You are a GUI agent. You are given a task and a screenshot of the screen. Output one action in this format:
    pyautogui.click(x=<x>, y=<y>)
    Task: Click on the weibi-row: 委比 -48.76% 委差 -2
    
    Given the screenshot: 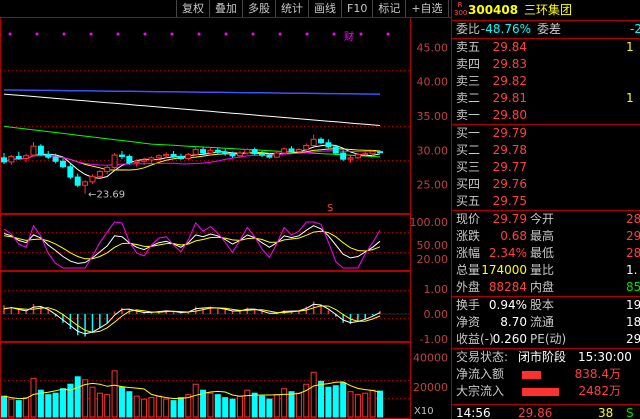 What is the action you would take?
    pyautogui.click(x=546, y=29)
    